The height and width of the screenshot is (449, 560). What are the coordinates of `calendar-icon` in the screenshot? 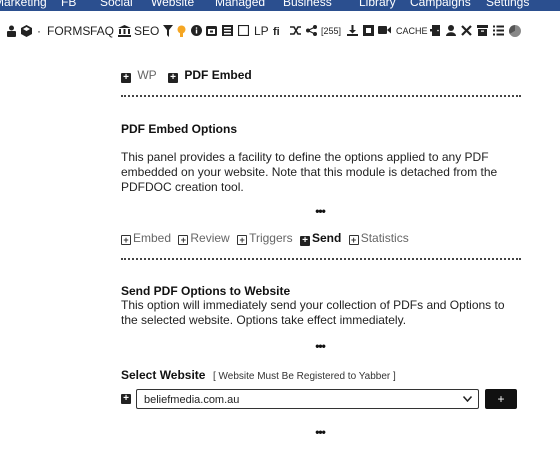 It's located at (211, 31).